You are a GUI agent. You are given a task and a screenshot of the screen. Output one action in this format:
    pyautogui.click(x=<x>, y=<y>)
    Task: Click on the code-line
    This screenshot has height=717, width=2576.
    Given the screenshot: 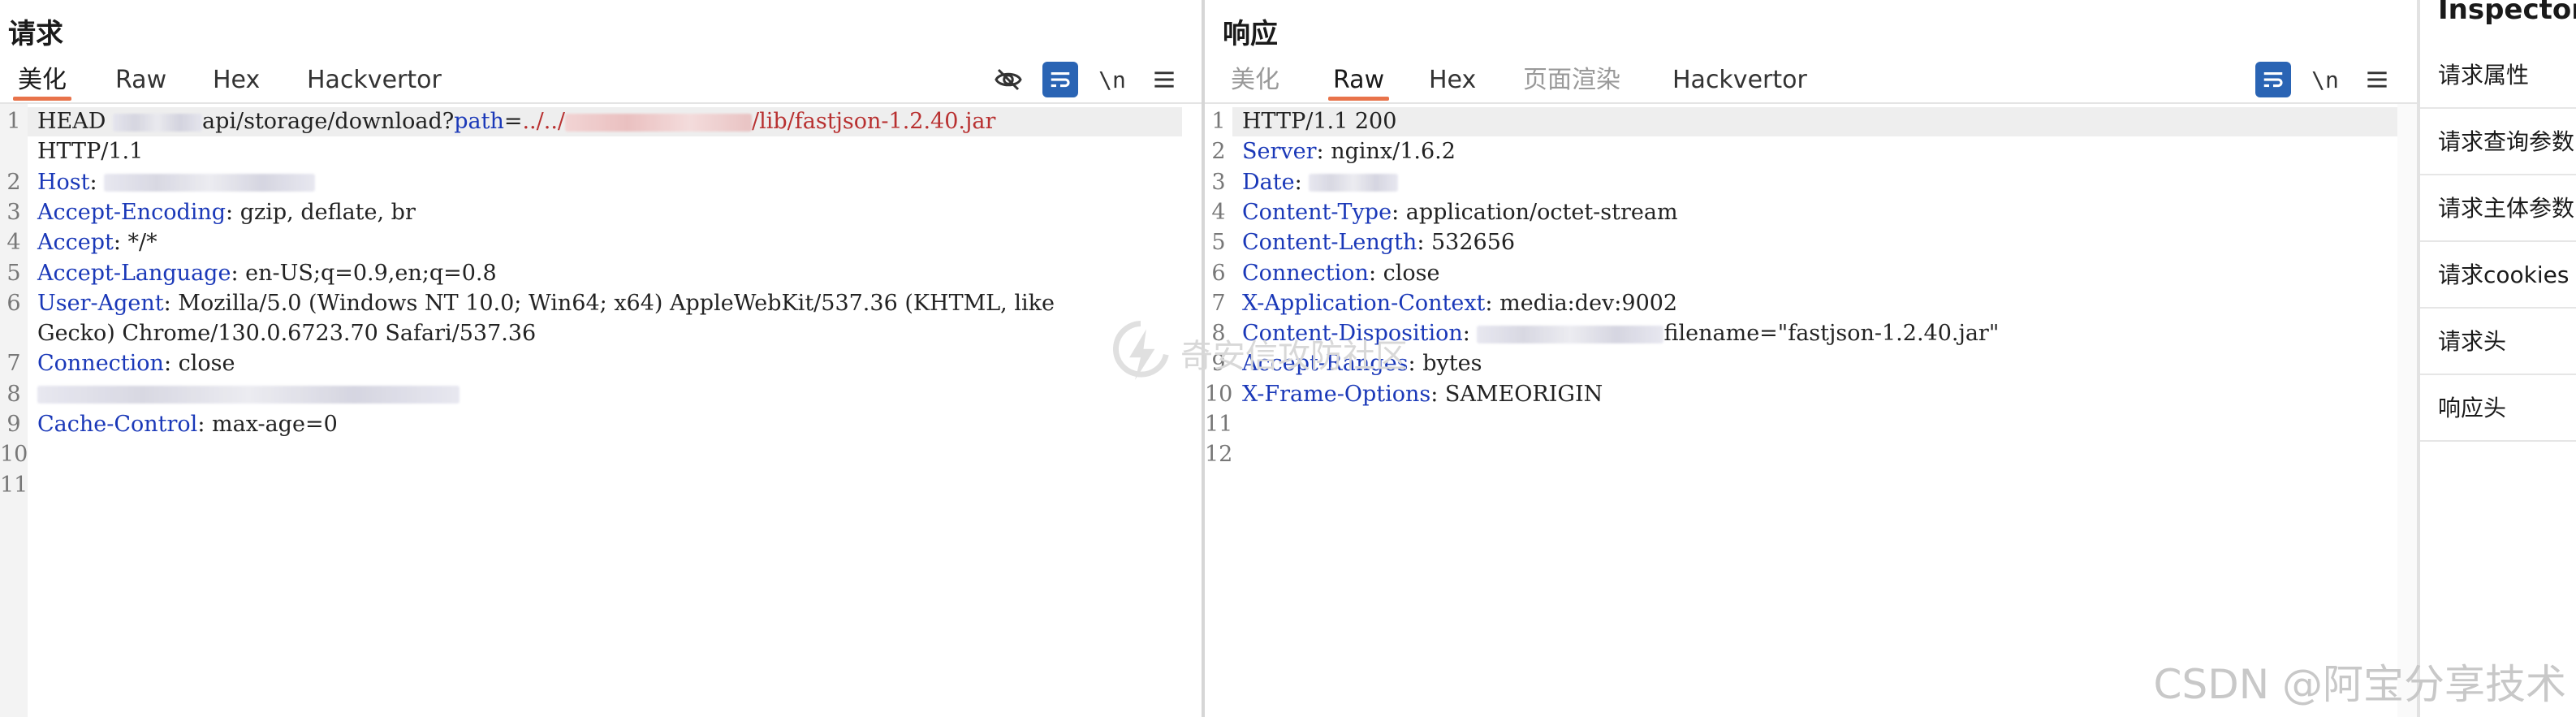 What is the action you would take?
    pyautogui.click(x=248, y=394)
    